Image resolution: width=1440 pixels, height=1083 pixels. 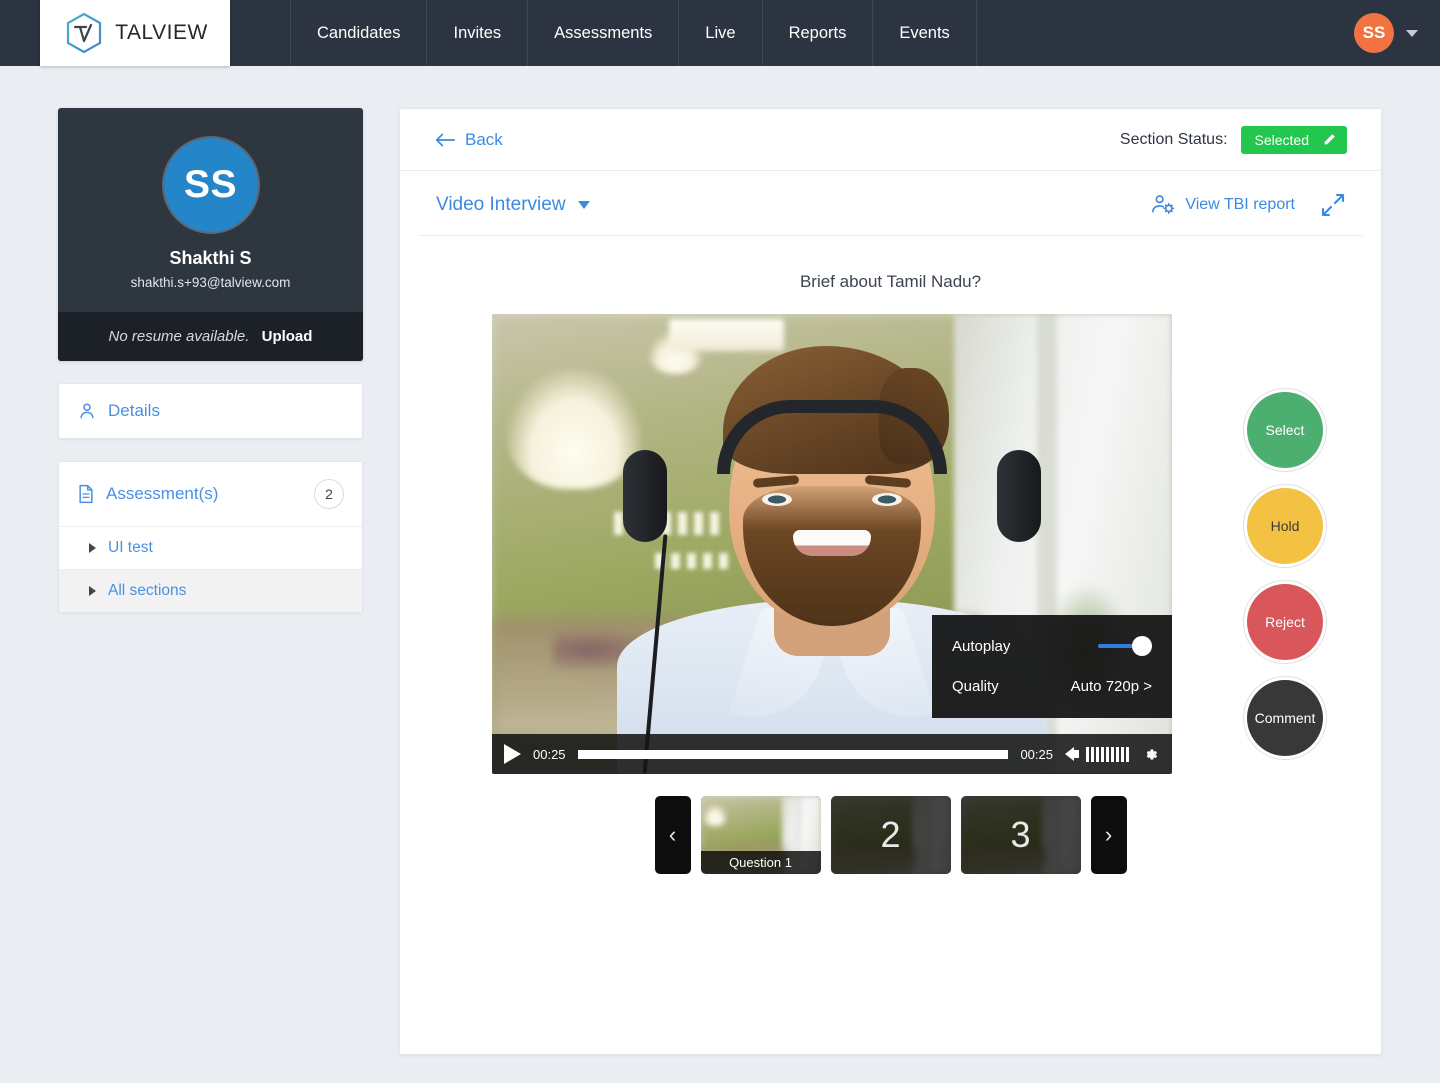 I want to click on person-gear-icon, so click(x=1163, y=204).